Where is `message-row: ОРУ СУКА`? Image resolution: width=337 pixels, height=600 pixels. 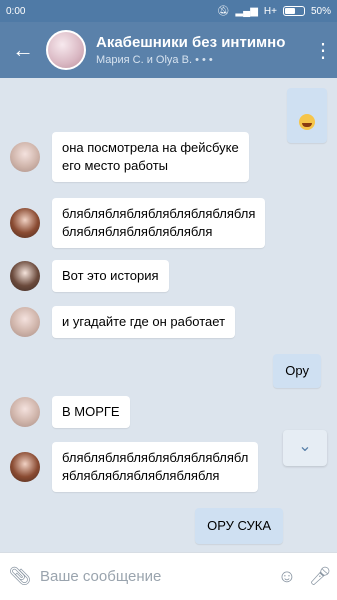
message-row: ОРУ СУКА is located at coordinates (239, 526).